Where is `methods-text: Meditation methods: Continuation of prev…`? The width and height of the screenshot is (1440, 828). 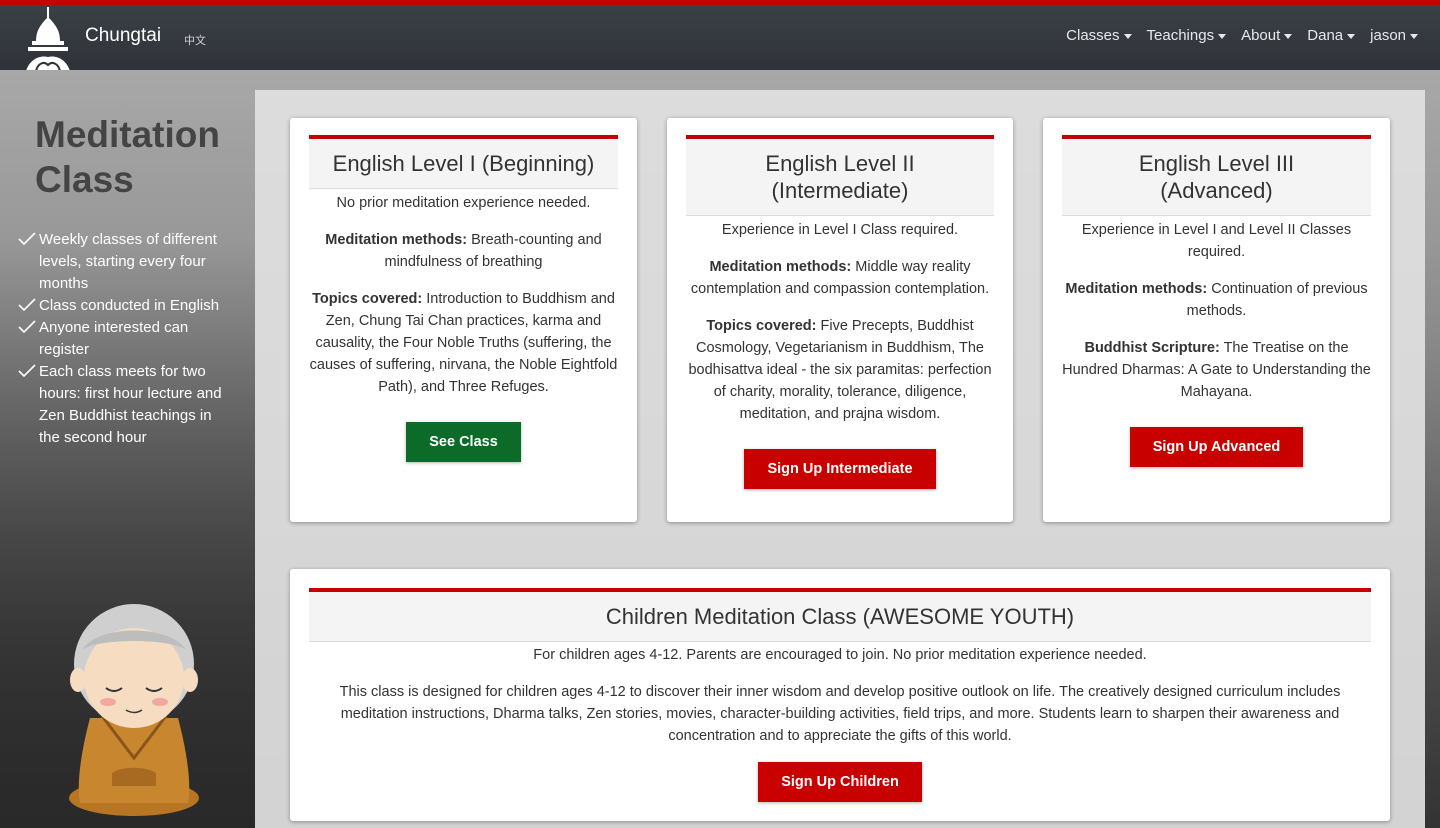 methods-text: Meditation methods: Continuation of prev… is located at coordinates (1216, 300).